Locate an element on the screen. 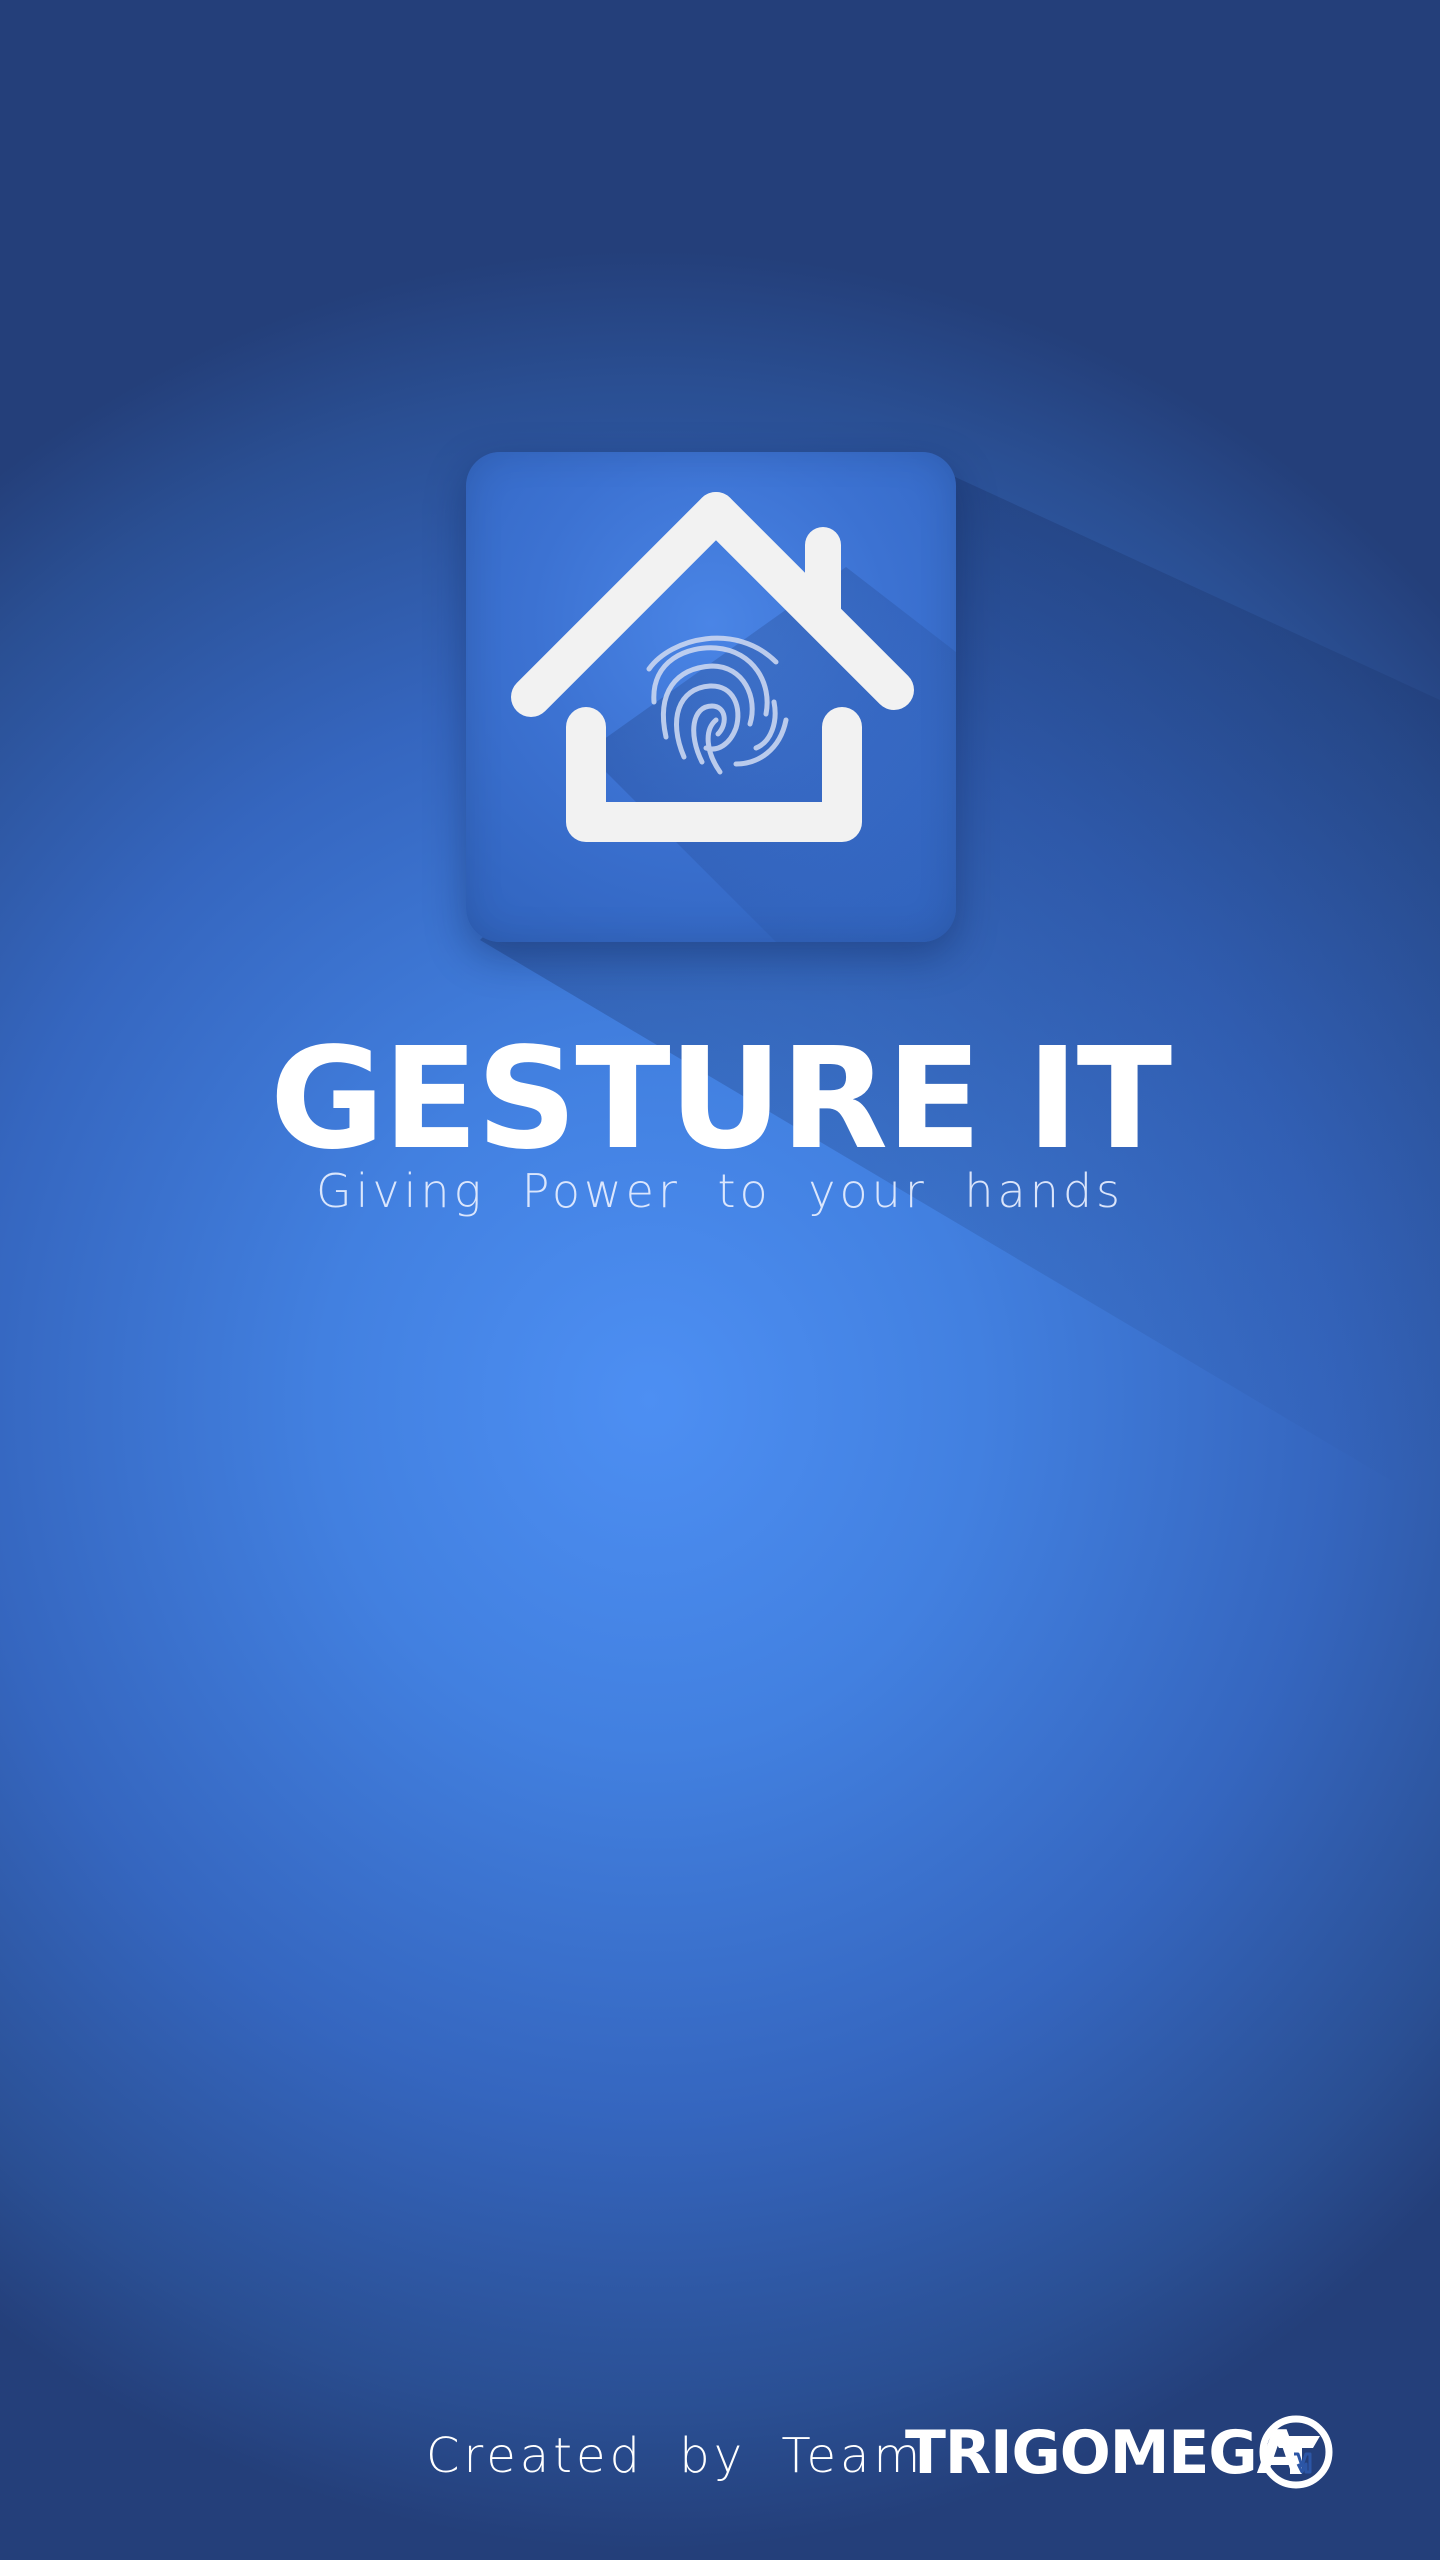  house-fingerprint-icon is located at coordinates (733, 717).